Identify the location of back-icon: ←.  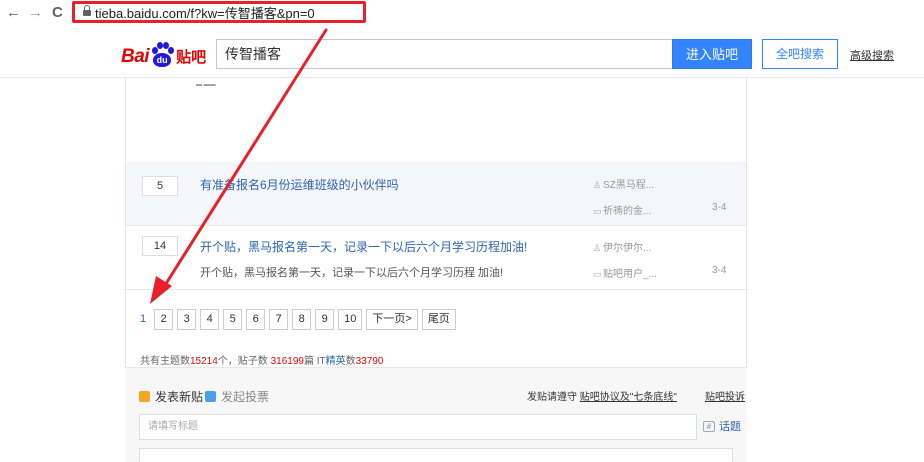
(13, 13).